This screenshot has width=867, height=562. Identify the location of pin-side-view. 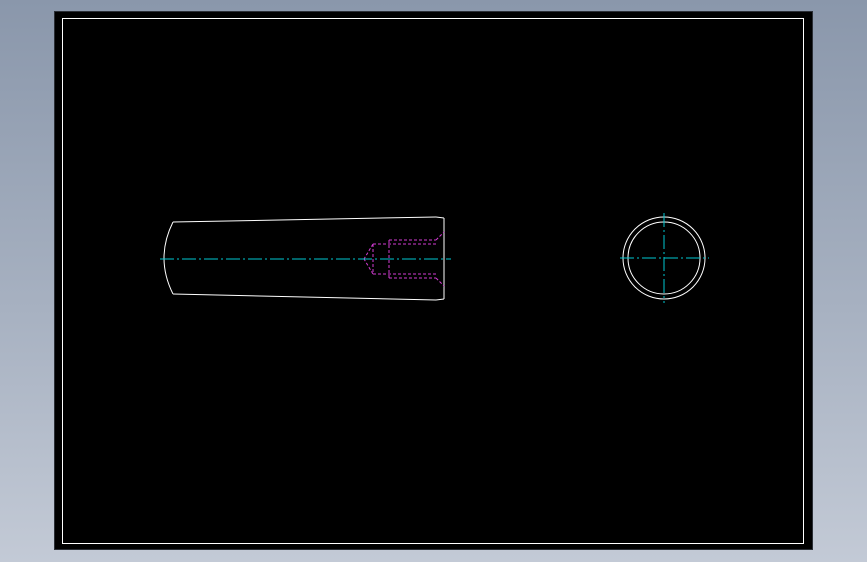
(305, 258).